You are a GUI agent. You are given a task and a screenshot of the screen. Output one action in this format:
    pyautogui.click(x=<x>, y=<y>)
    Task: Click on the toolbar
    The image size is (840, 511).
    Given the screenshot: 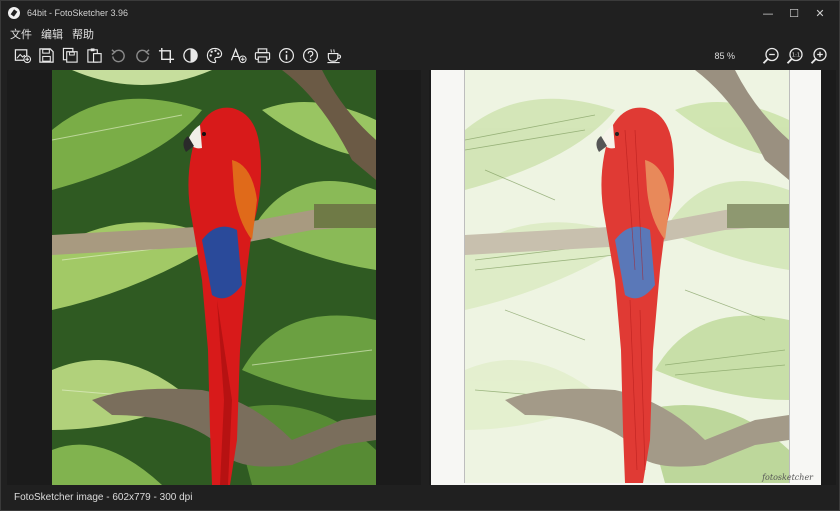 What is the action you would take?
    pyautogui.click(x=178, y=55)
    